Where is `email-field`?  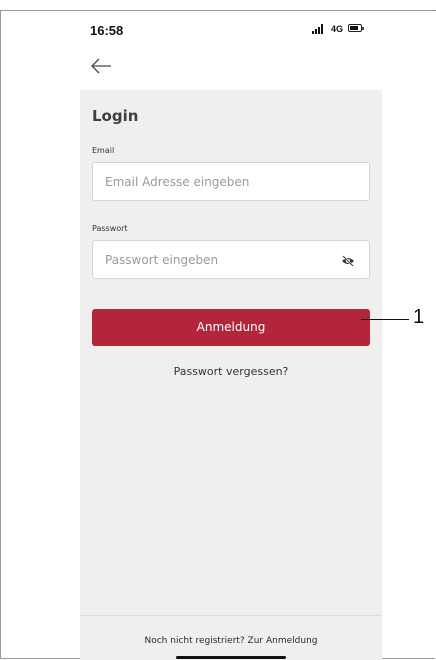
email-field is located at coordinates (231, 181).